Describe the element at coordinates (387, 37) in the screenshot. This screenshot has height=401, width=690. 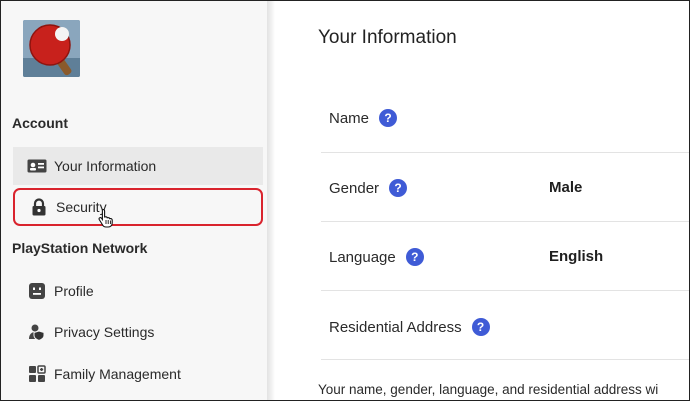
I see `page-title: Your Information` at that location.